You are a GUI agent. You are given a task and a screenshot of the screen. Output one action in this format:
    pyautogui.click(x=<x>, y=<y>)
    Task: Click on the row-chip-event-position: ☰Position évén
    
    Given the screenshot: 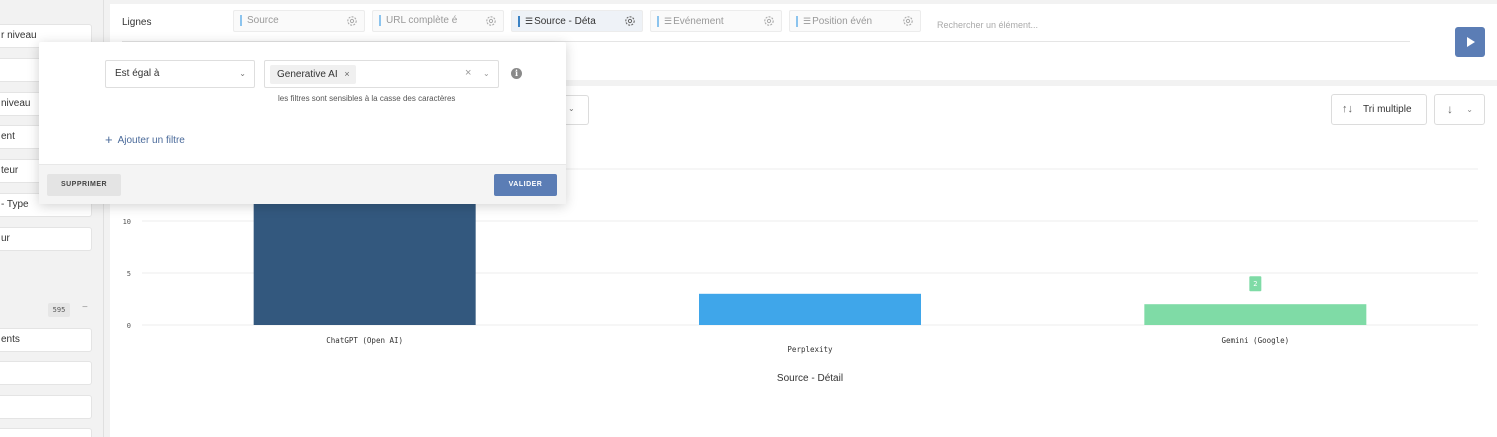 What is the action you would take?
    pyautogui.click(x=855, y=21)
    